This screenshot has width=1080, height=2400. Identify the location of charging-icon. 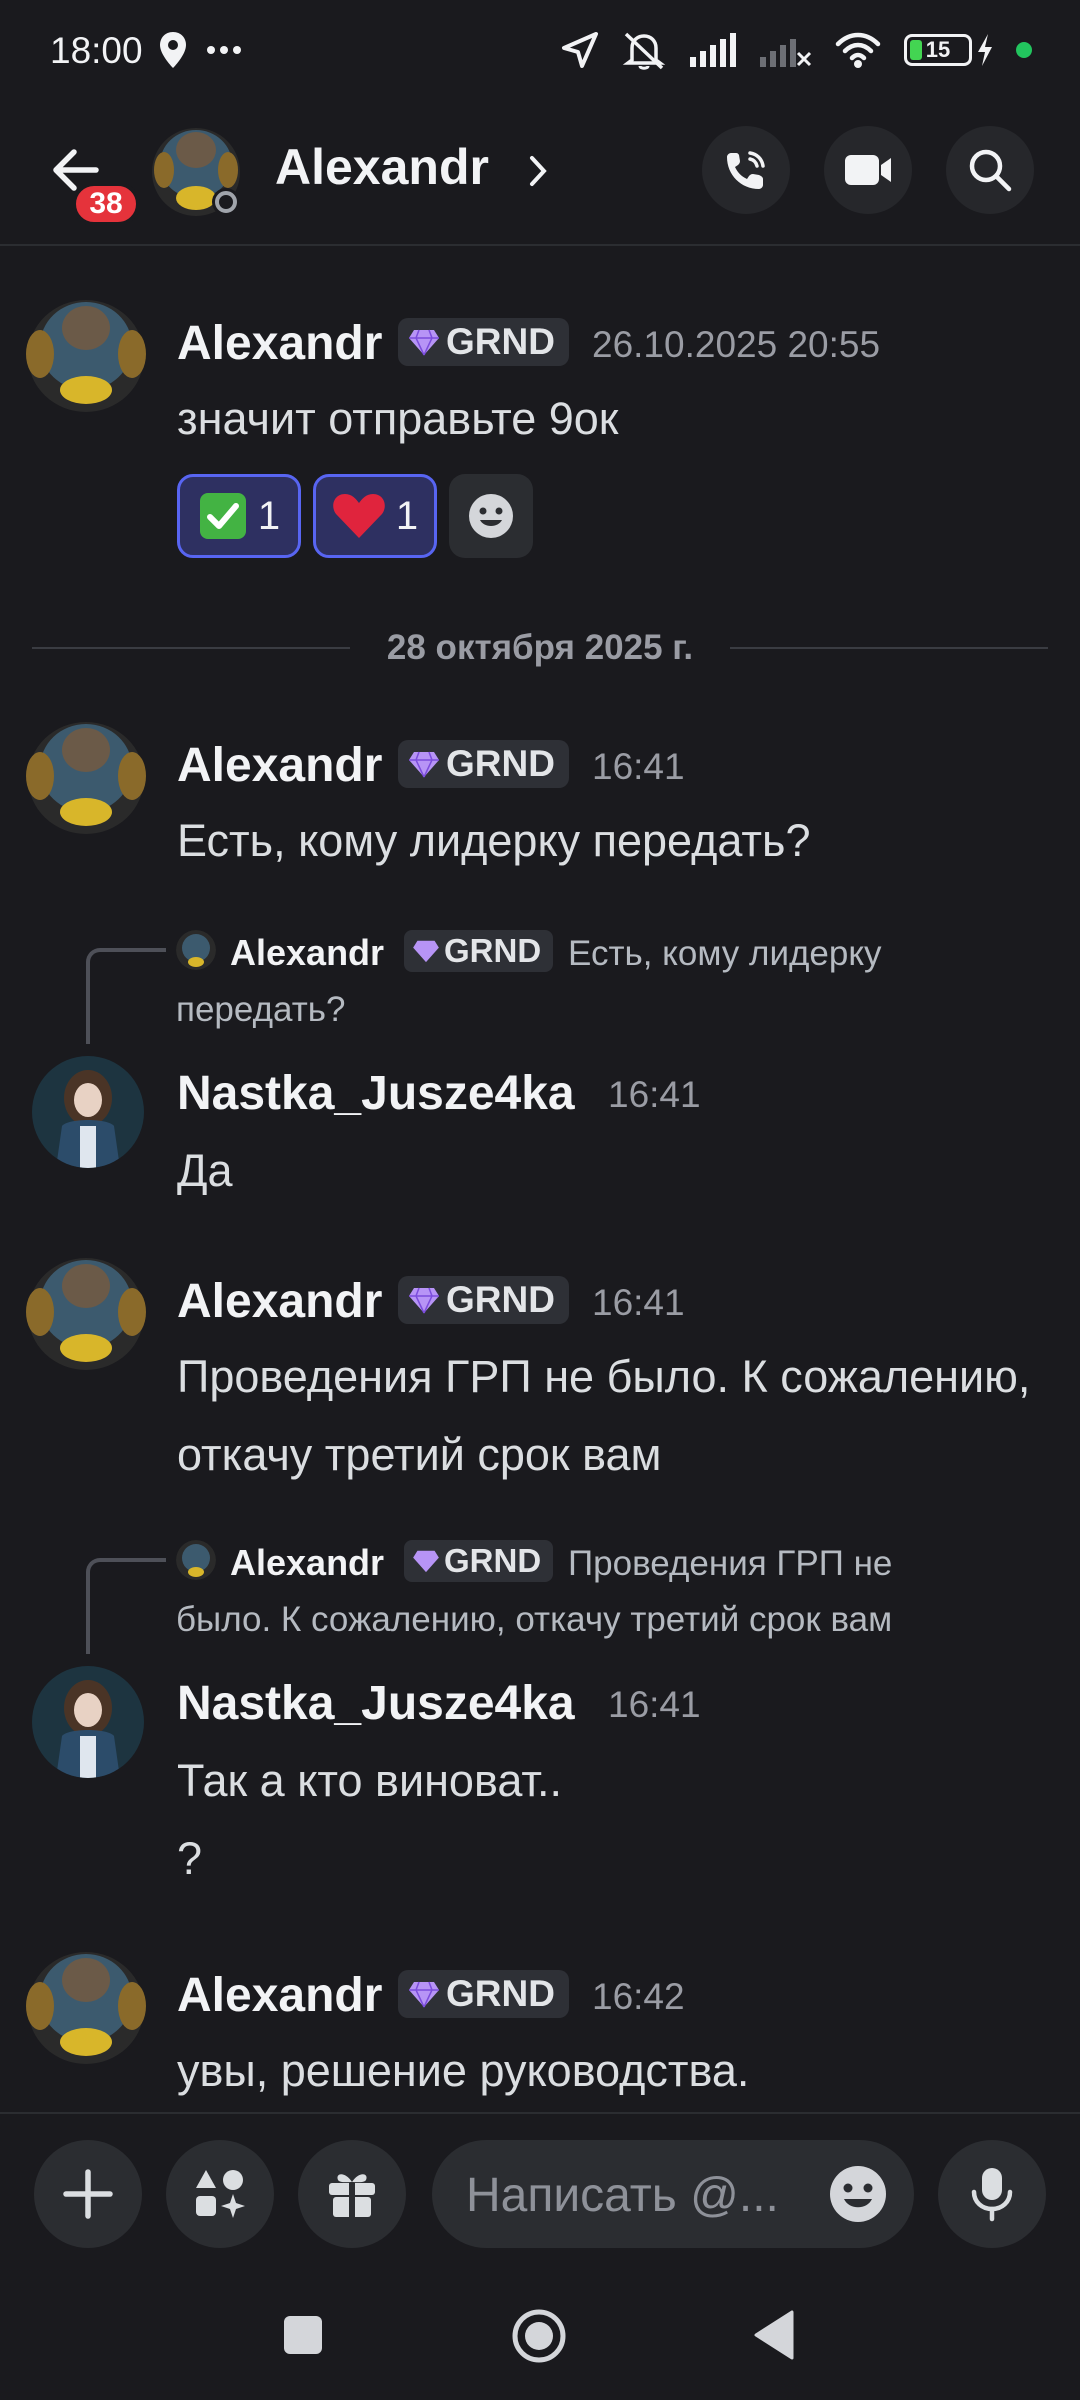
(985, 50).